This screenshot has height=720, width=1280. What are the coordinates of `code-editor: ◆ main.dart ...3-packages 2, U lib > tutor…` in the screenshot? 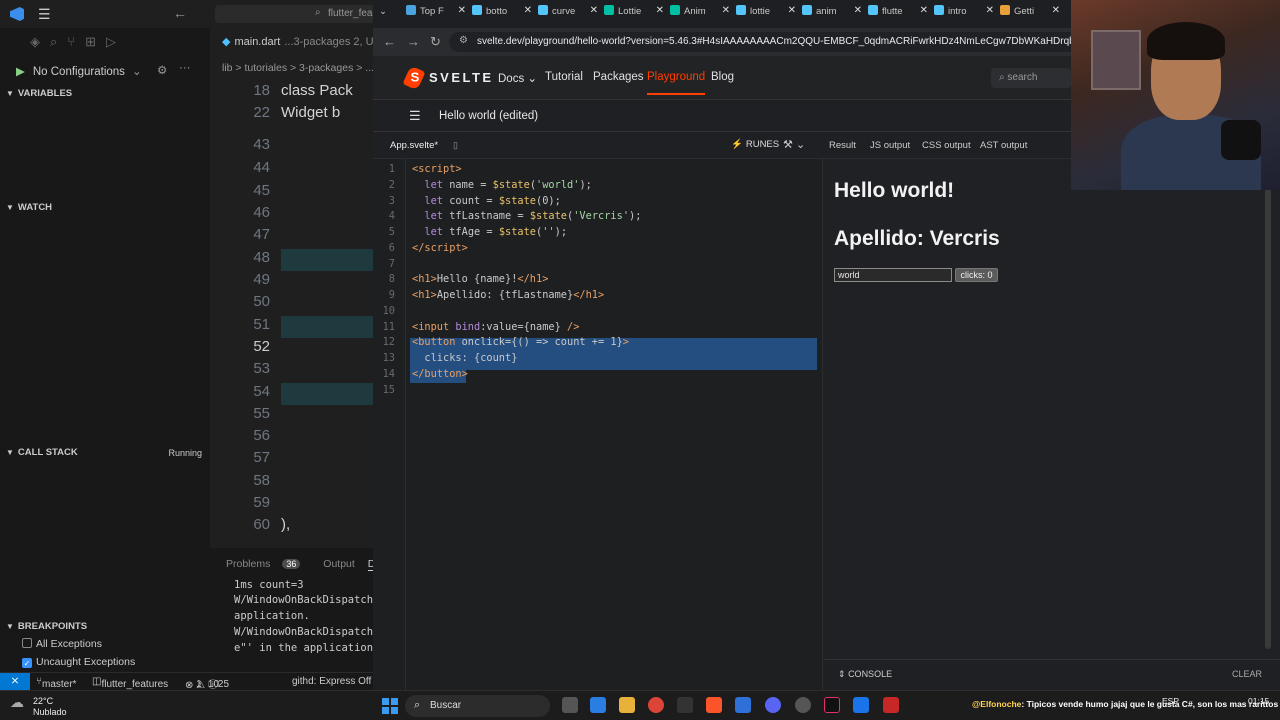 It's located at (295, 288).